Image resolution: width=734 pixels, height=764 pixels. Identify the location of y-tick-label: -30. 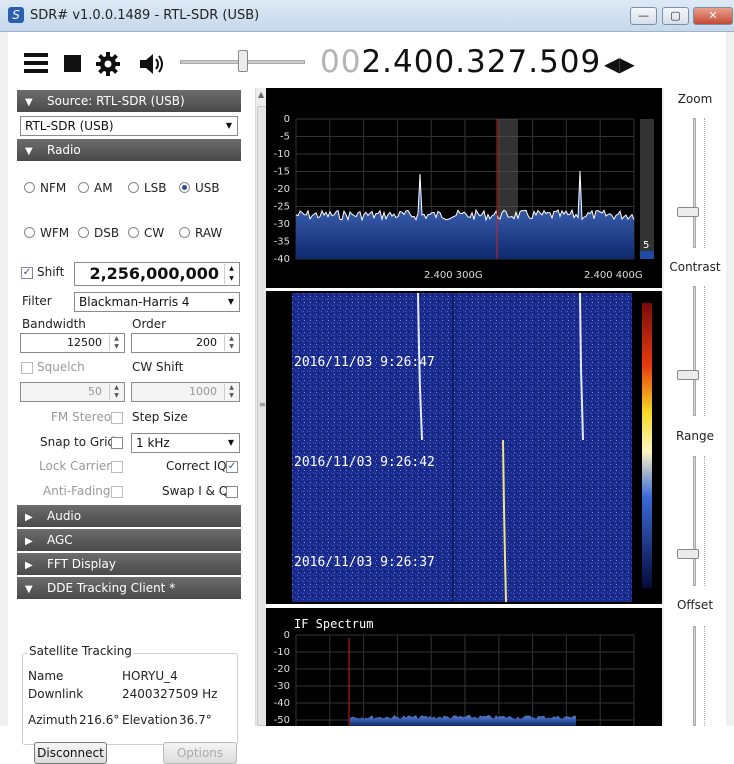
(282, 224).